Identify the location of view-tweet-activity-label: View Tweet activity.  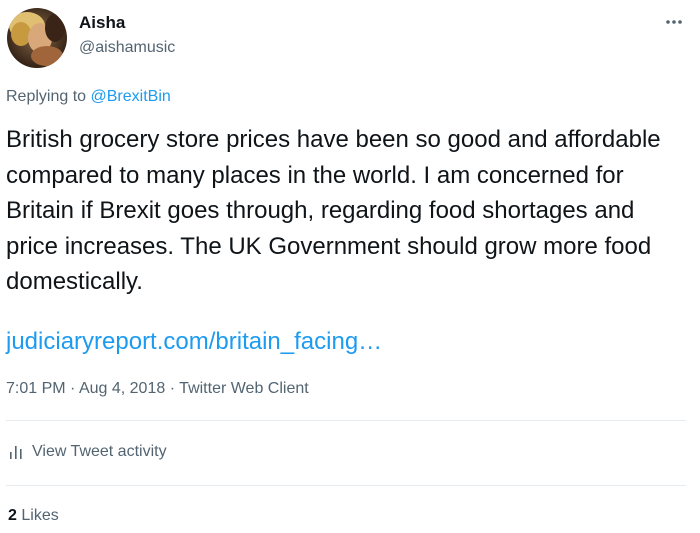
(99, 451).